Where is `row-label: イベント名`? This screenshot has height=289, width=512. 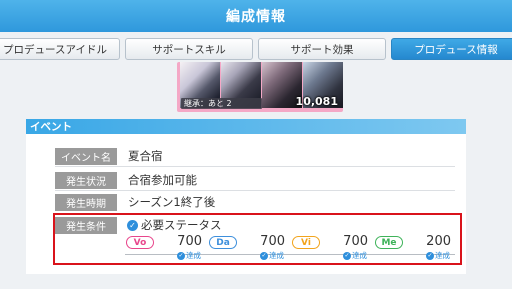 row-label: イベント名 is located at coordinates (86, 156).